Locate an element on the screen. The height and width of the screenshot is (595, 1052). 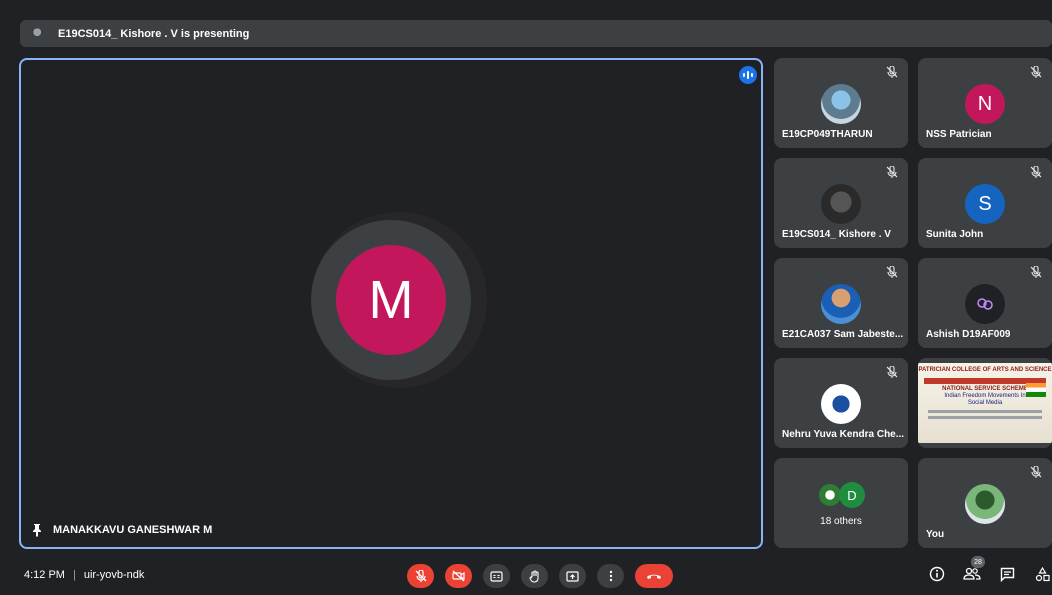
right-controls: 28 is located at coordinates (989, 569).